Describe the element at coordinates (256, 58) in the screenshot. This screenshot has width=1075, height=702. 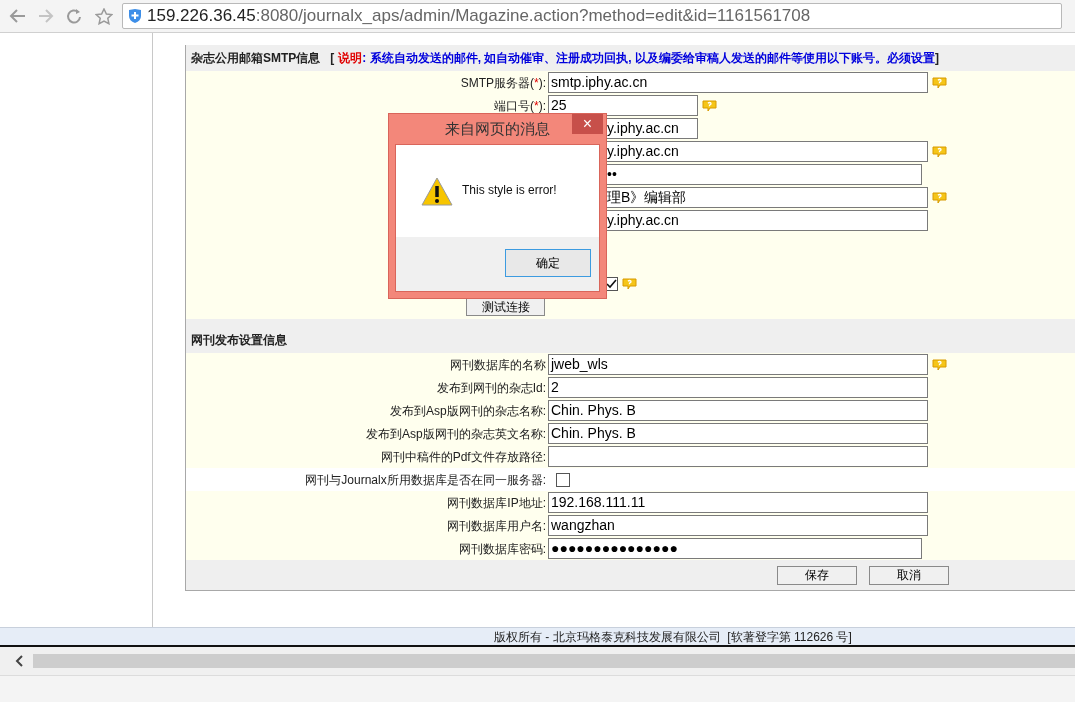
I see `section-title: 杂志公用邮箱SMTP信息` at that location.